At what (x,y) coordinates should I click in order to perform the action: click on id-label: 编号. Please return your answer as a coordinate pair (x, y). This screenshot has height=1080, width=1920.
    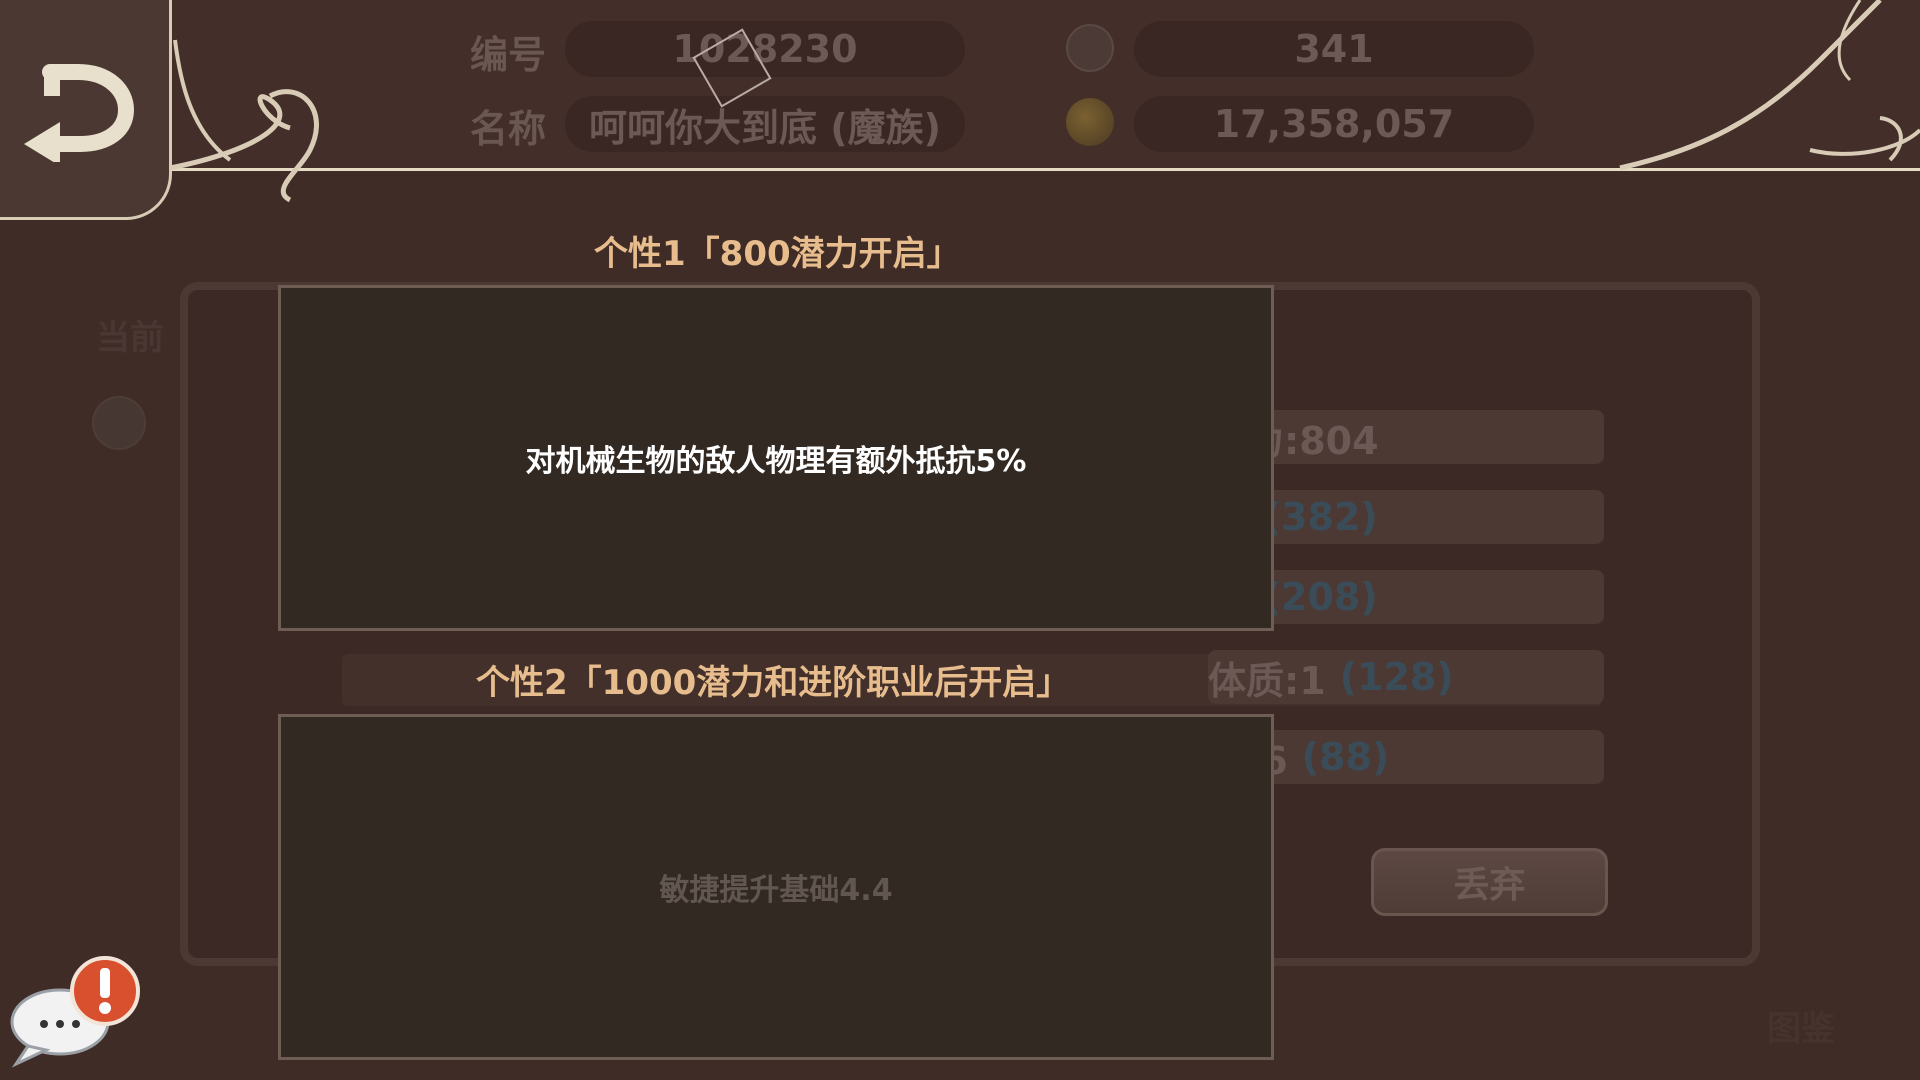
    Looking at the image, I should click on (508, 55).